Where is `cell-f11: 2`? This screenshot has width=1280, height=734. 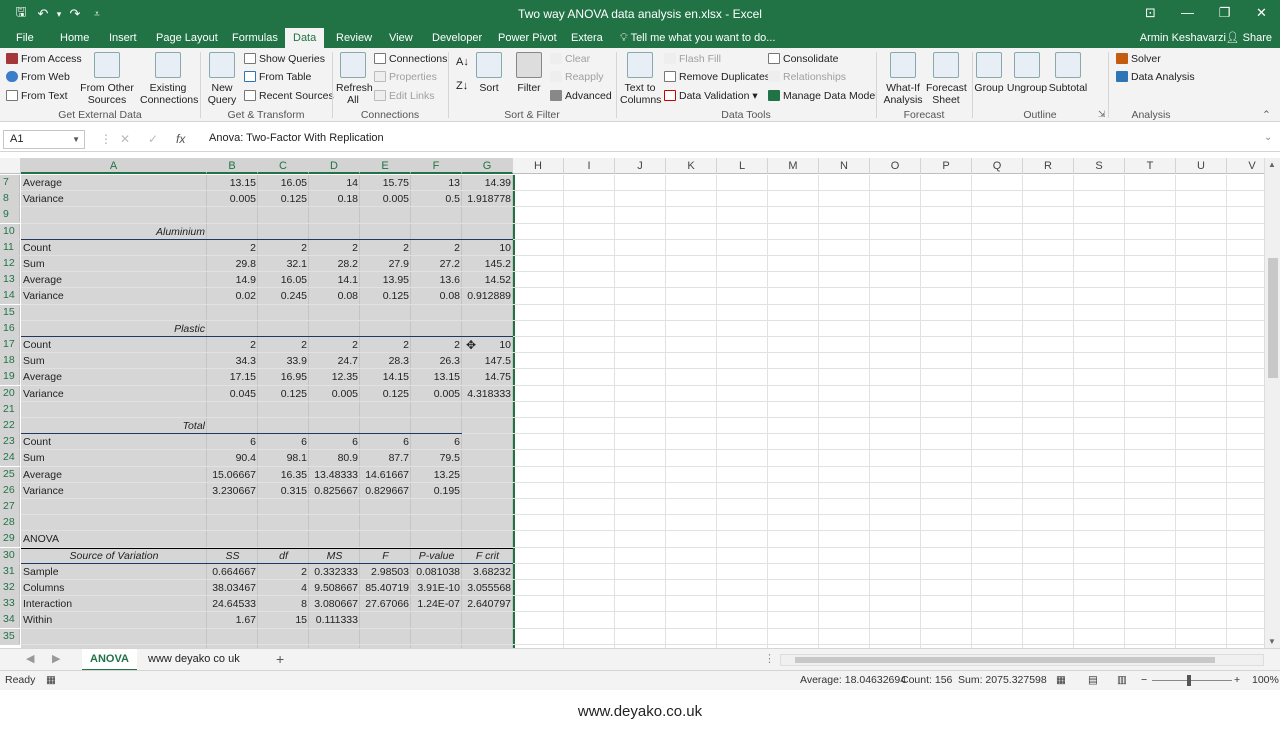 cell-f11: 2 is located at coordinates (436, 248).